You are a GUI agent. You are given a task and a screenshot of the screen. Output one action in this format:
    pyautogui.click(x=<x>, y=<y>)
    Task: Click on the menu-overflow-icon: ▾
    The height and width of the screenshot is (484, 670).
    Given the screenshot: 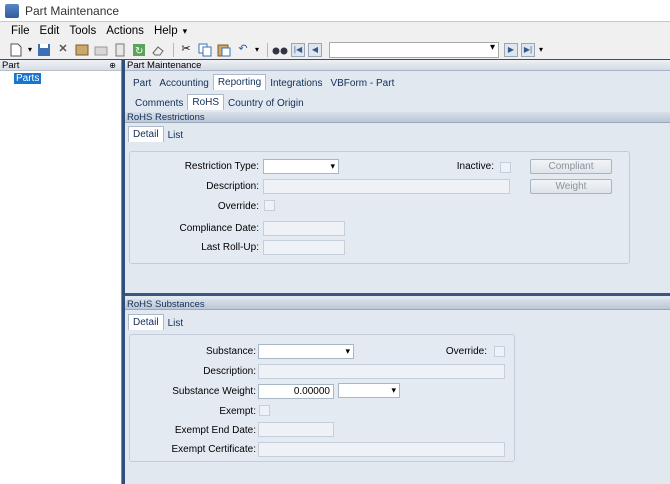 What is the action you would take?
    pyautogui.click(x=188, y=31)
    